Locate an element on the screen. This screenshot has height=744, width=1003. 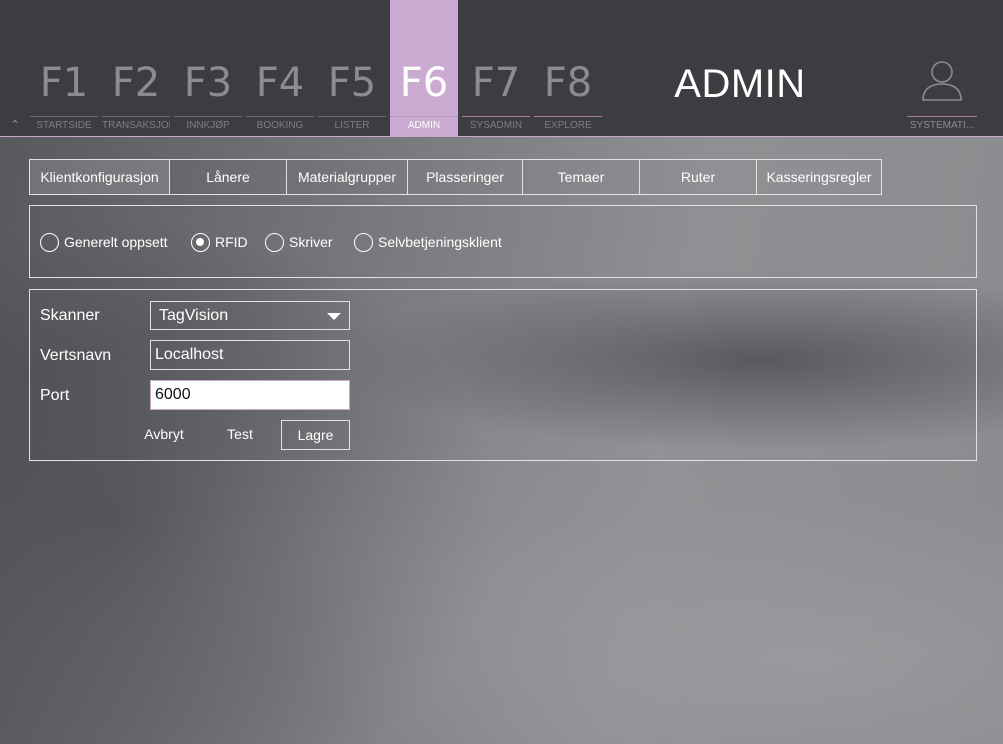
tab-lanere: Lånere is located at coordinates (228, 177).